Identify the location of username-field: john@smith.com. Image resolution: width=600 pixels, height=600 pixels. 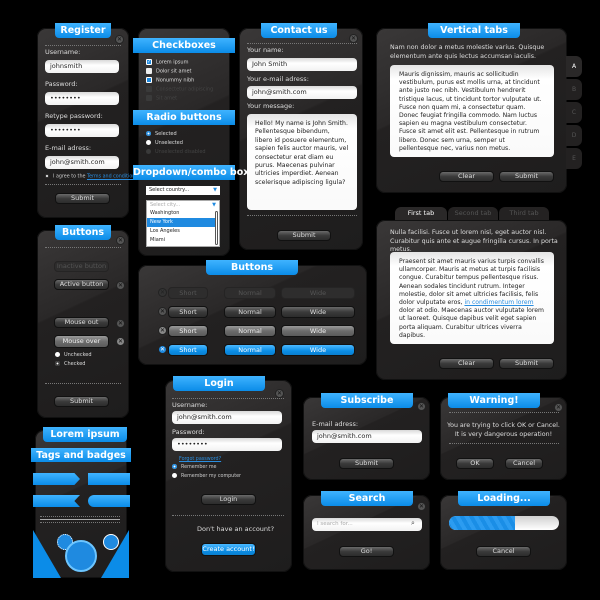
(227, 417).